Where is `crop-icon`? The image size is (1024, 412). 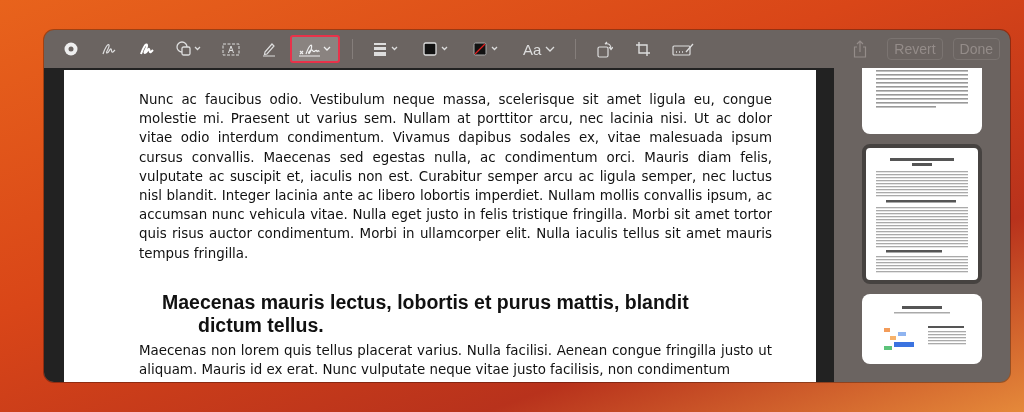
crop-icon is located at coordinates (643, 49).